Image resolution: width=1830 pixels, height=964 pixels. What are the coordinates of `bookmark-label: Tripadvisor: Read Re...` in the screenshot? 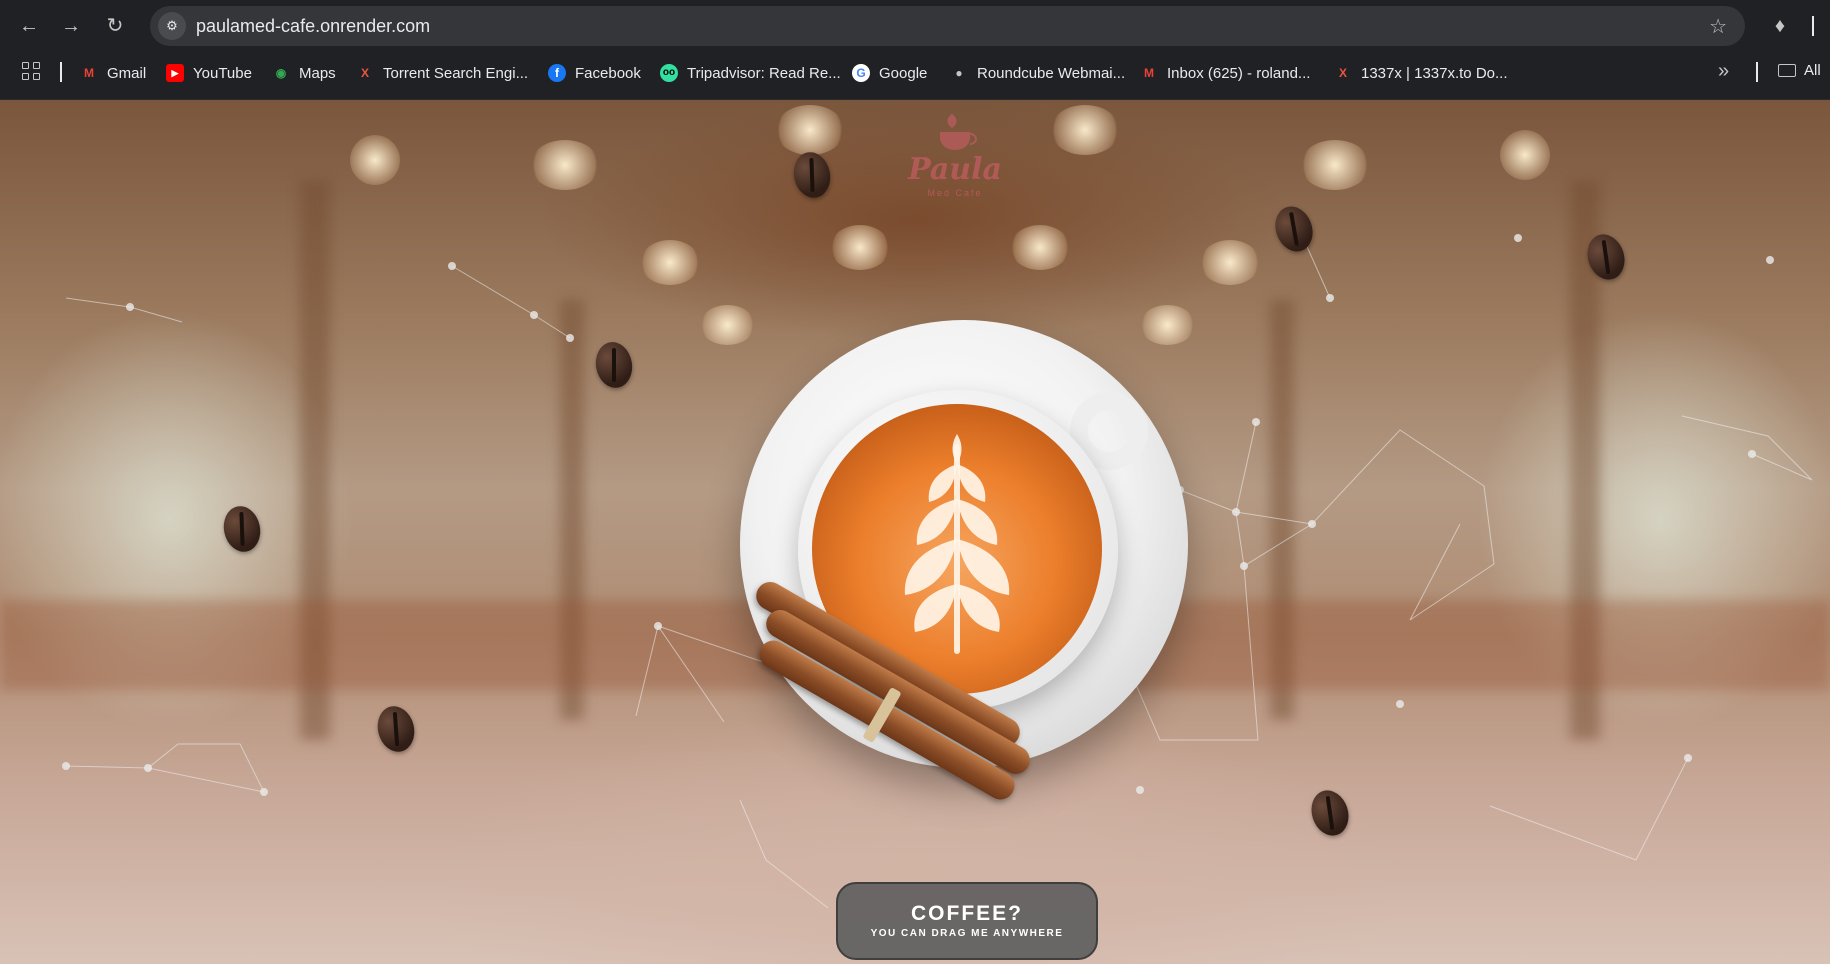 It's located at (764, 73).